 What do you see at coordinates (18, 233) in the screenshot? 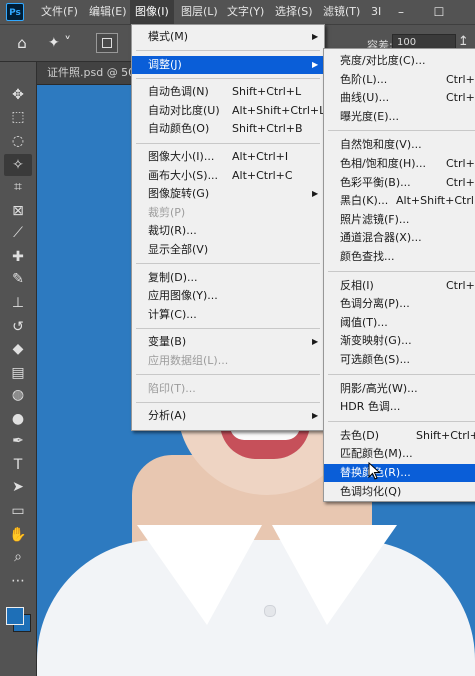
I see `eyedropper-icon: ⟋` at bounding box center [18, 233].